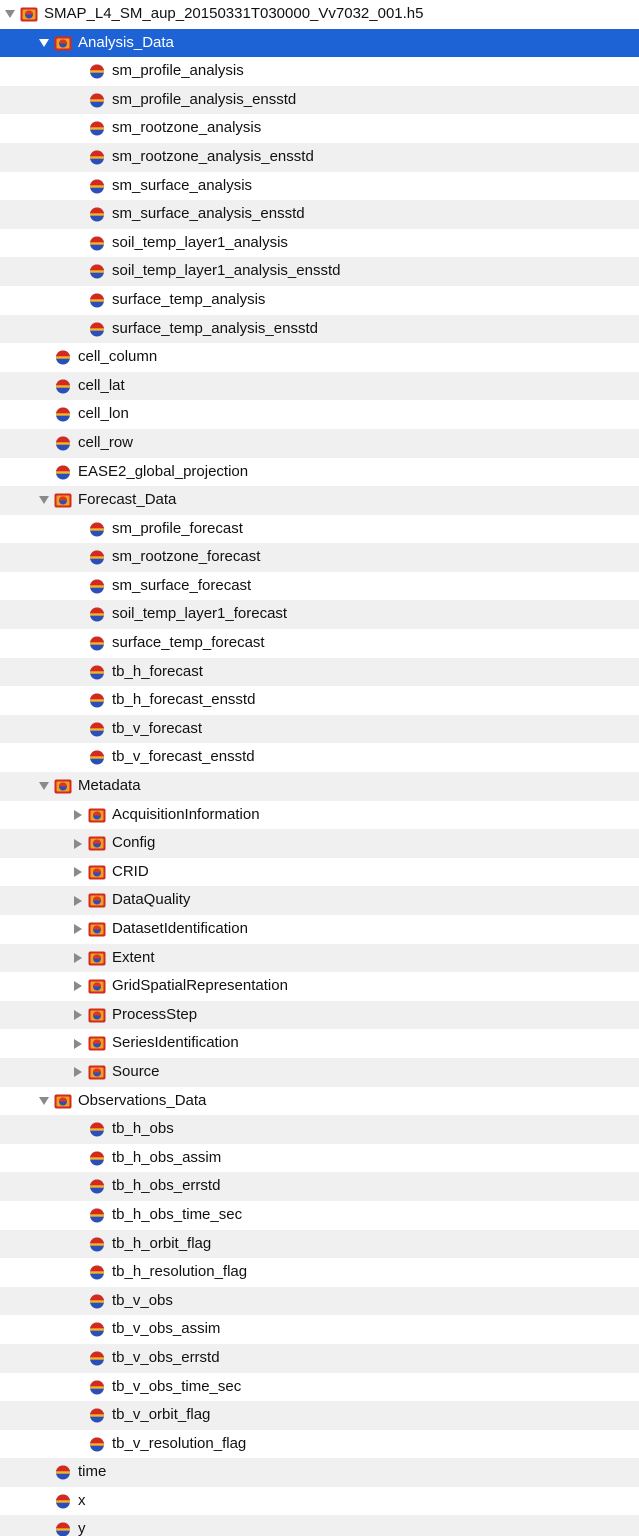 The height and width of the screenshot is (1536, 639). I want to click on tree-group-config: Config, so click(319, 843).